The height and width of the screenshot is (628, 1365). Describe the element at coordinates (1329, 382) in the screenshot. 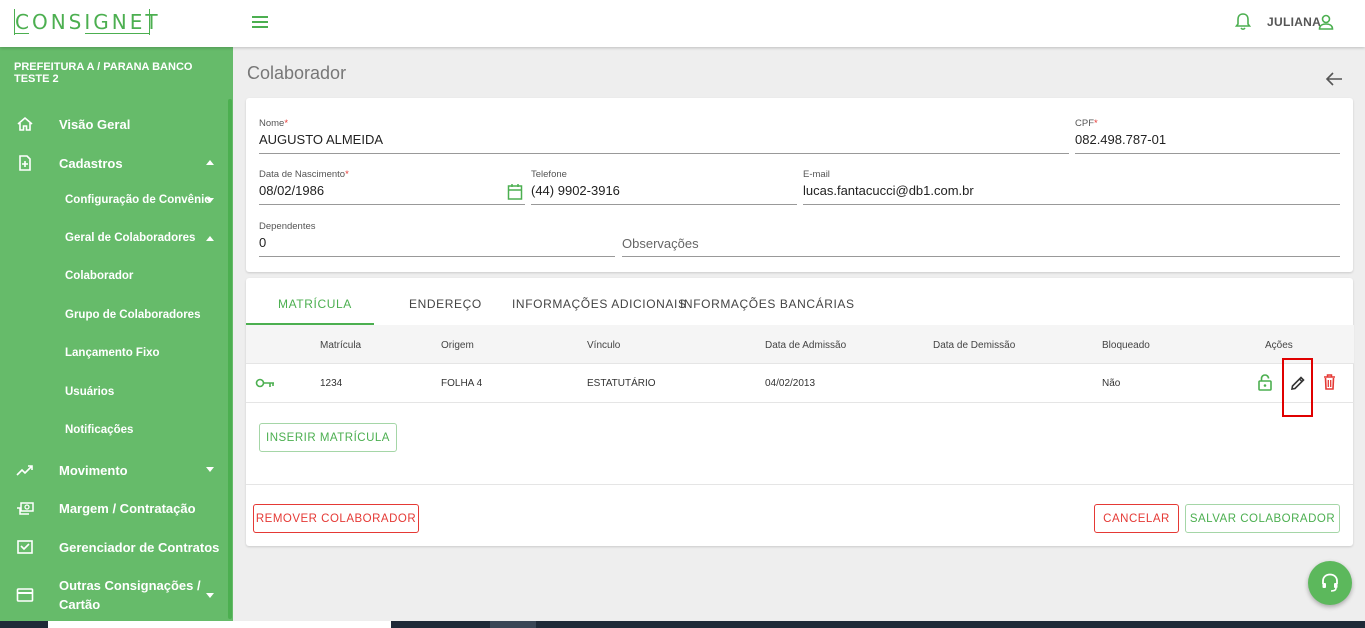

I see `delete-trash-icon` at that location.